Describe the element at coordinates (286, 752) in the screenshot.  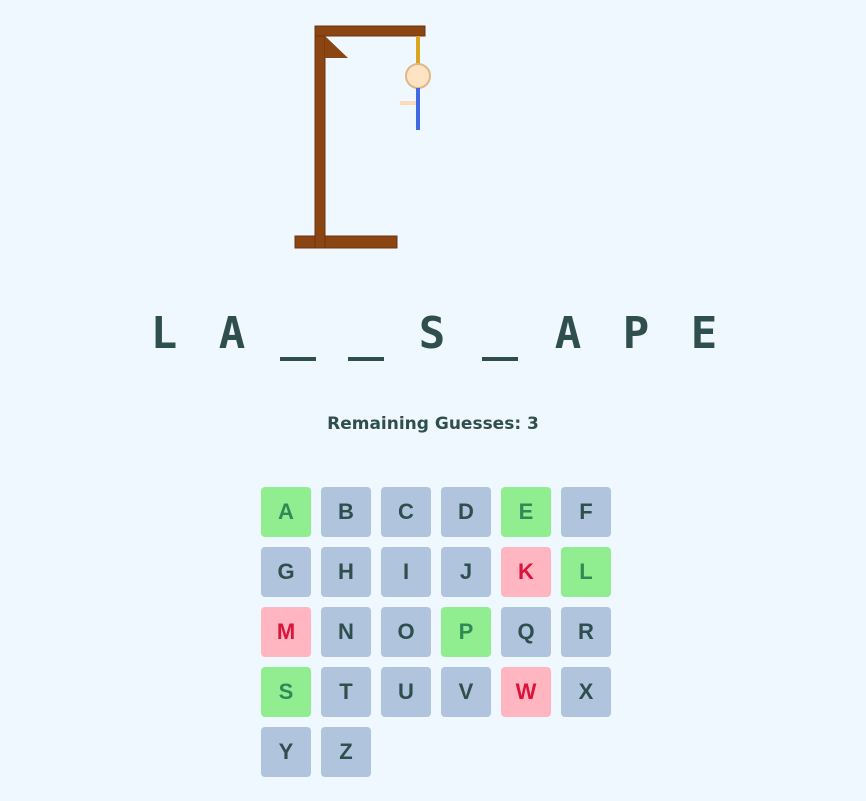
I see `key-y: Y` at that location.